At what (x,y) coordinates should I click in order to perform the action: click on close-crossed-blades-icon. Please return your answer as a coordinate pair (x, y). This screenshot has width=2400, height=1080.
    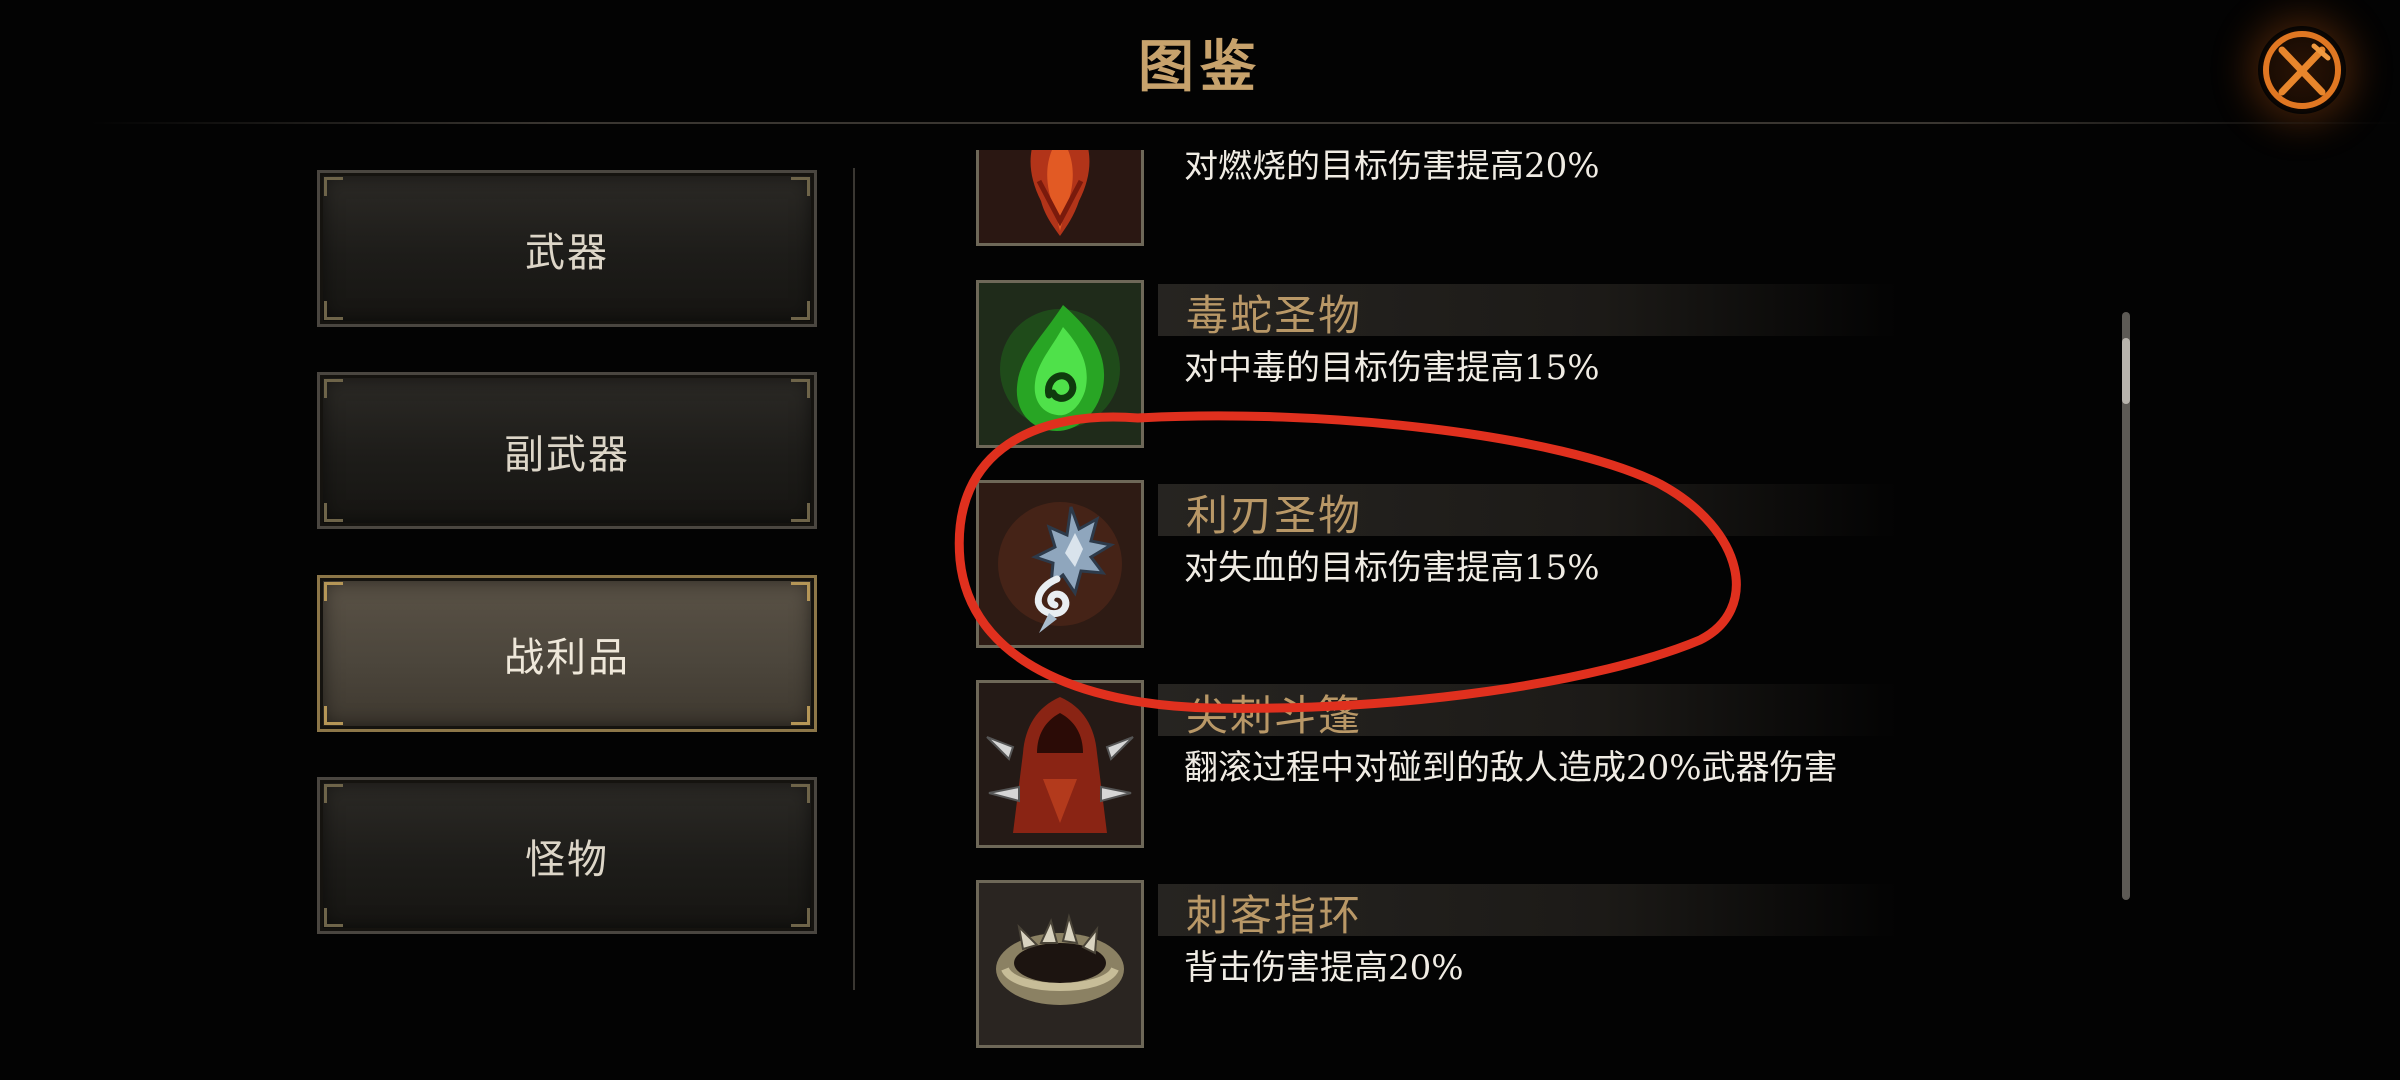
    Looking at the image, I should click on (2302, 70).